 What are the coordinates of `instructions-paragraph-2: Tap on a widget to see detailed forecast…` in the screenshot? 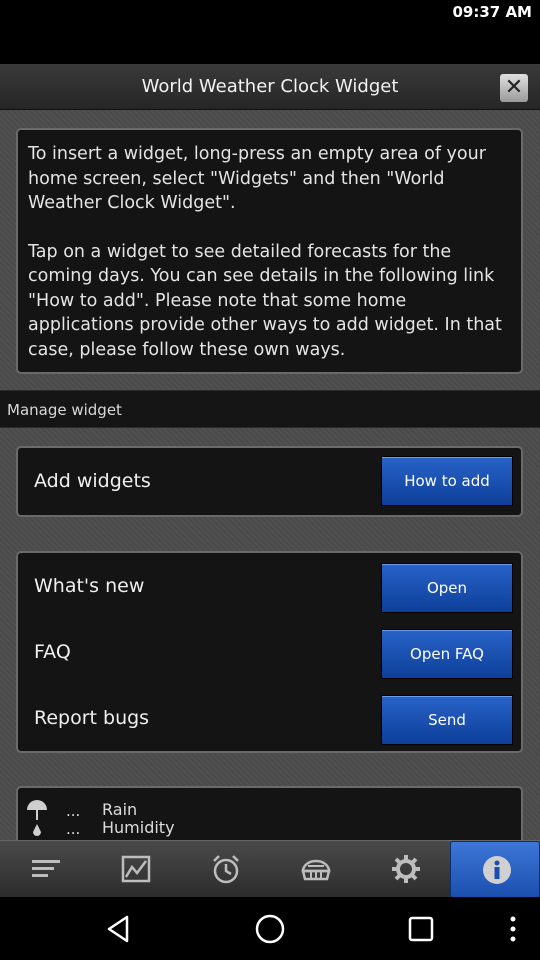 It's located at (268, 300).